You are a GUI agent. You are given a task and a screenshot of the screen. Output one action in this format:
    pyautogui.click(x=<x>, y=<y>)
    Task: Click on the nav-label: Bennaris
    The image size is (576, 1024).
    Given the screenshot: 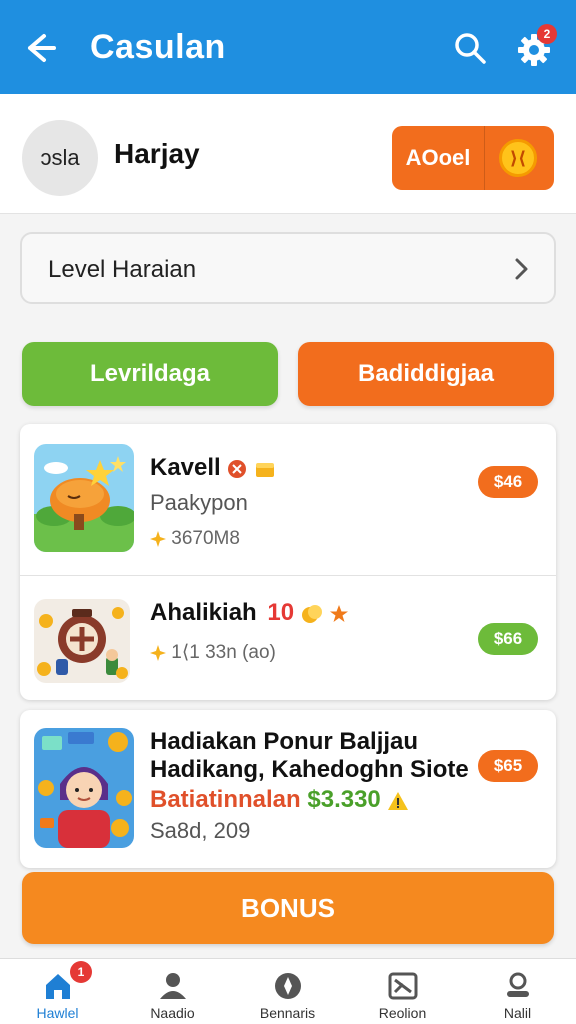 What is the action you would take?
    pyautogui.click(x=287, y=1013)
    